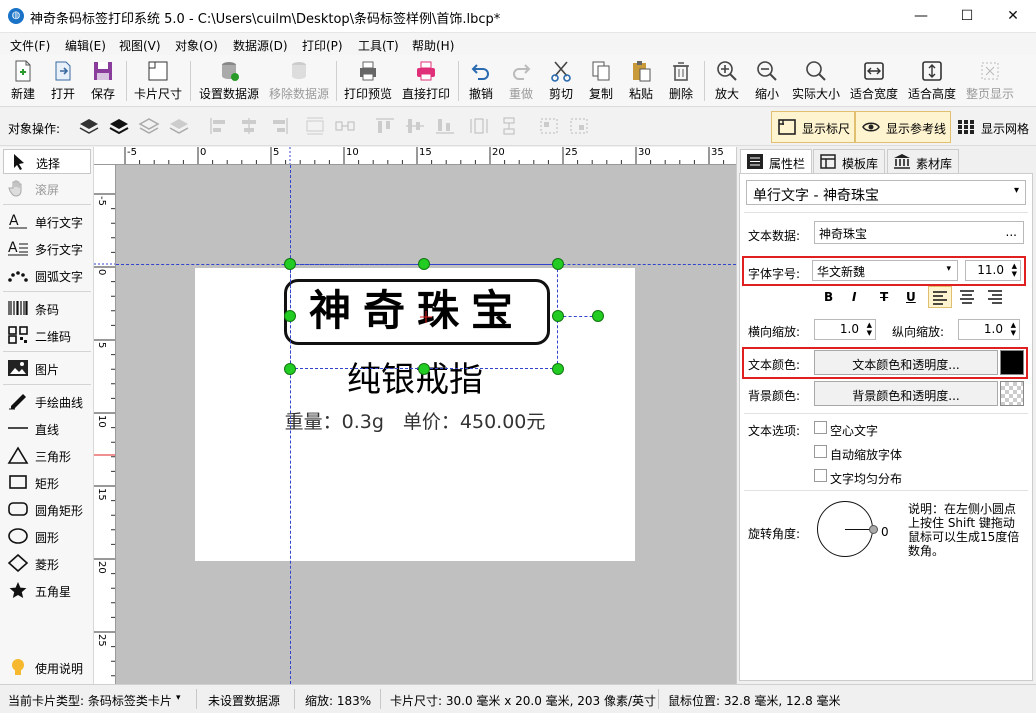 Image resolution: width=1036 pixels, height=713 pixels. Describe the element at coordinates (854, 297) in the screenshot. I see `italic-button: I` at that location.